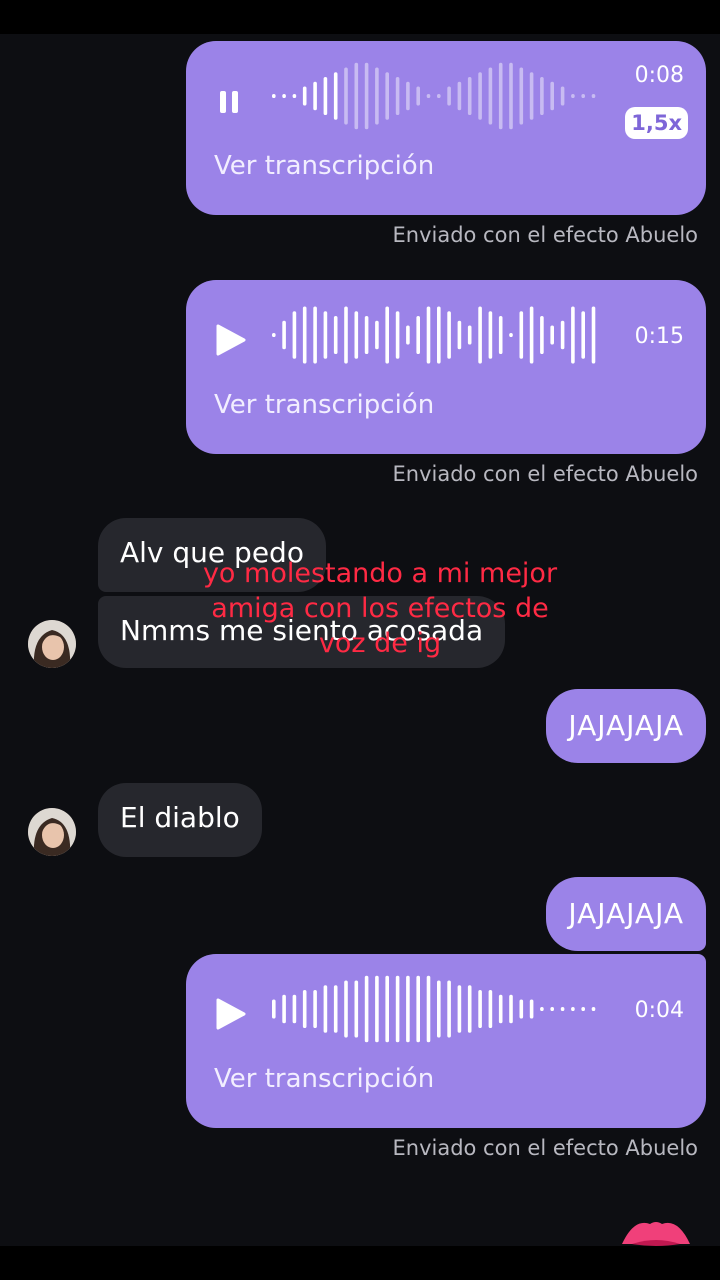  I want to click on voice-message: 0:04 Ver transcripción, so click(446, 1041).